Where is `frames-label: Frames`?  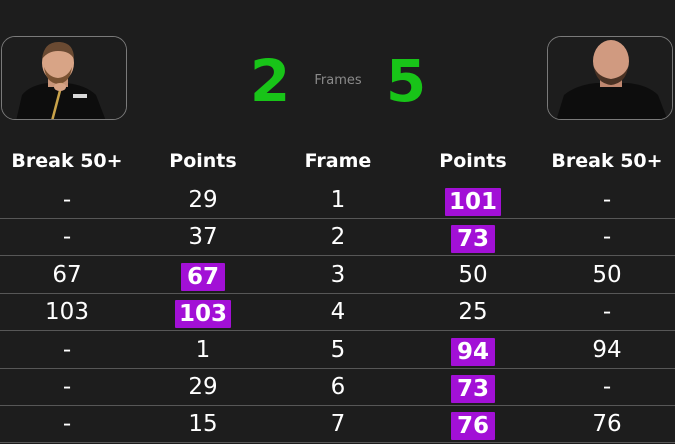
frames-label: Frames is located at coordinates (338, 80).